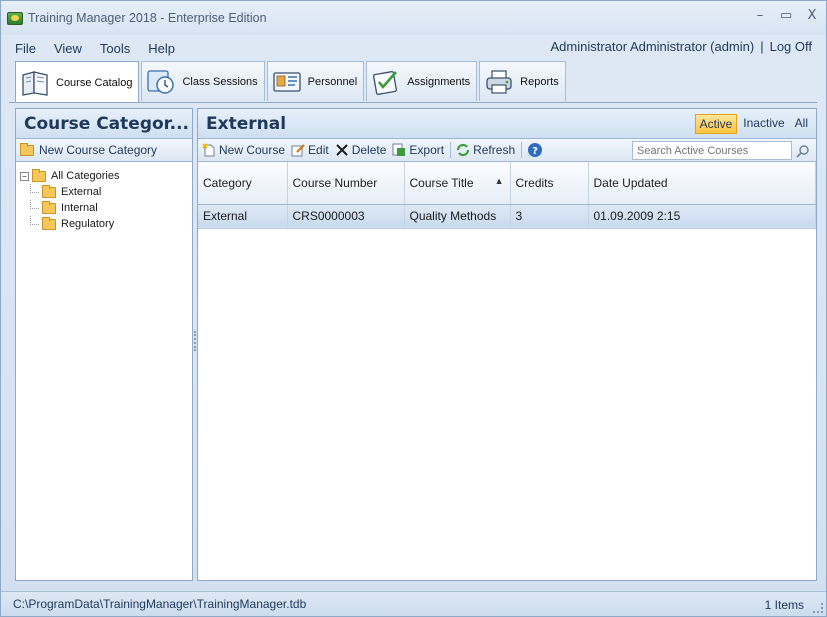  I want to click on collapse-icon: −, so click(24, 176).